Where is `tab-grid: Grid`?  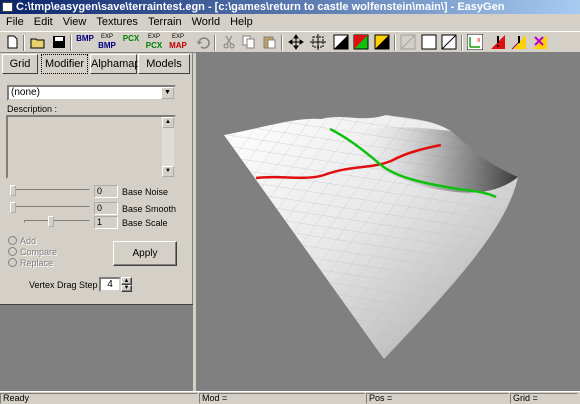 tab-grid: Grid is located at coordinates (20, 64).